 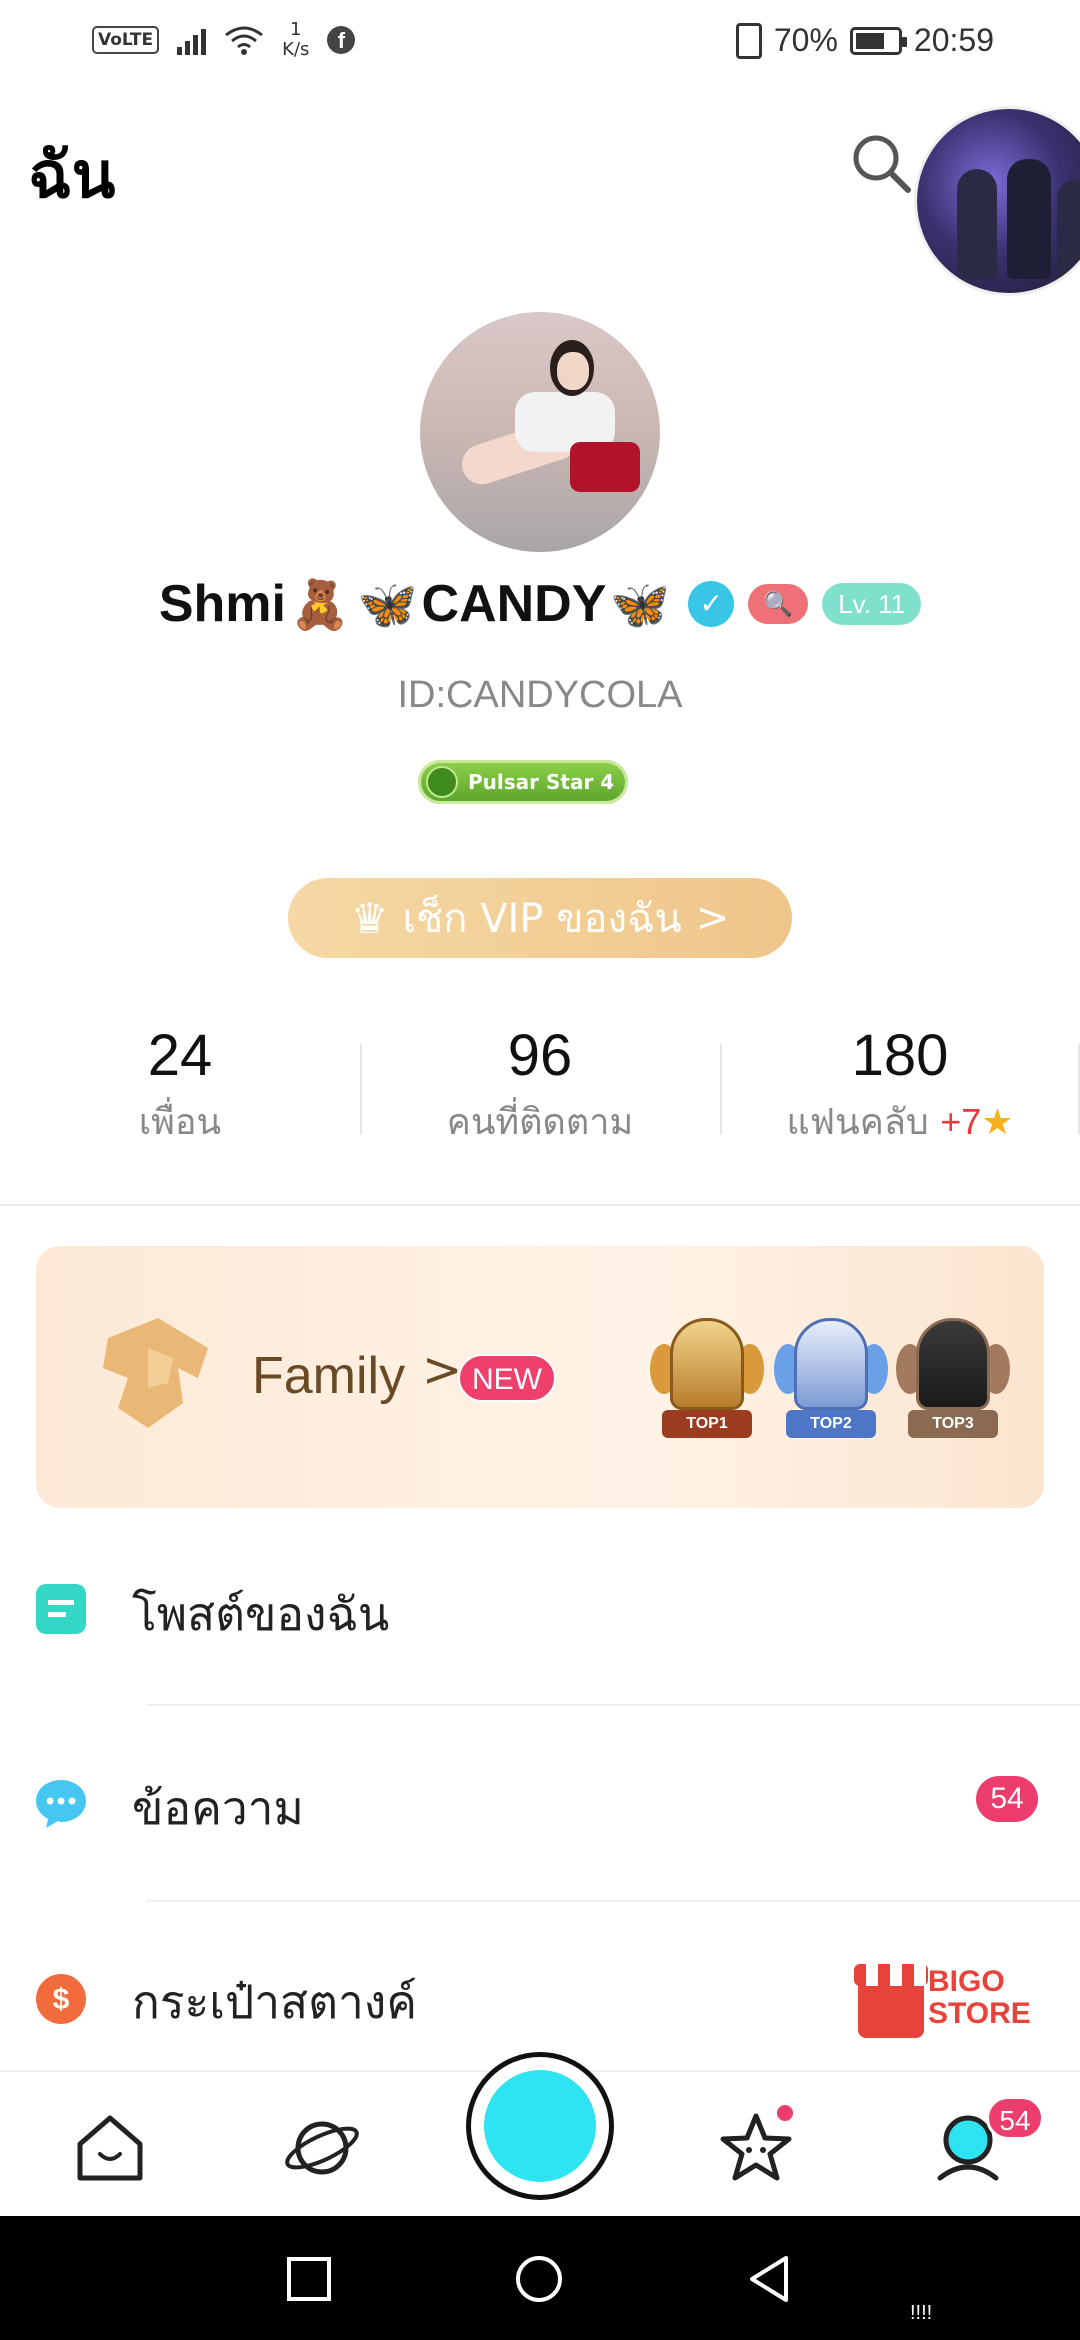 What do you see at coordinates (881, 163) in the screenshot?
I see `search-icon` at bounding box center [881, 163].